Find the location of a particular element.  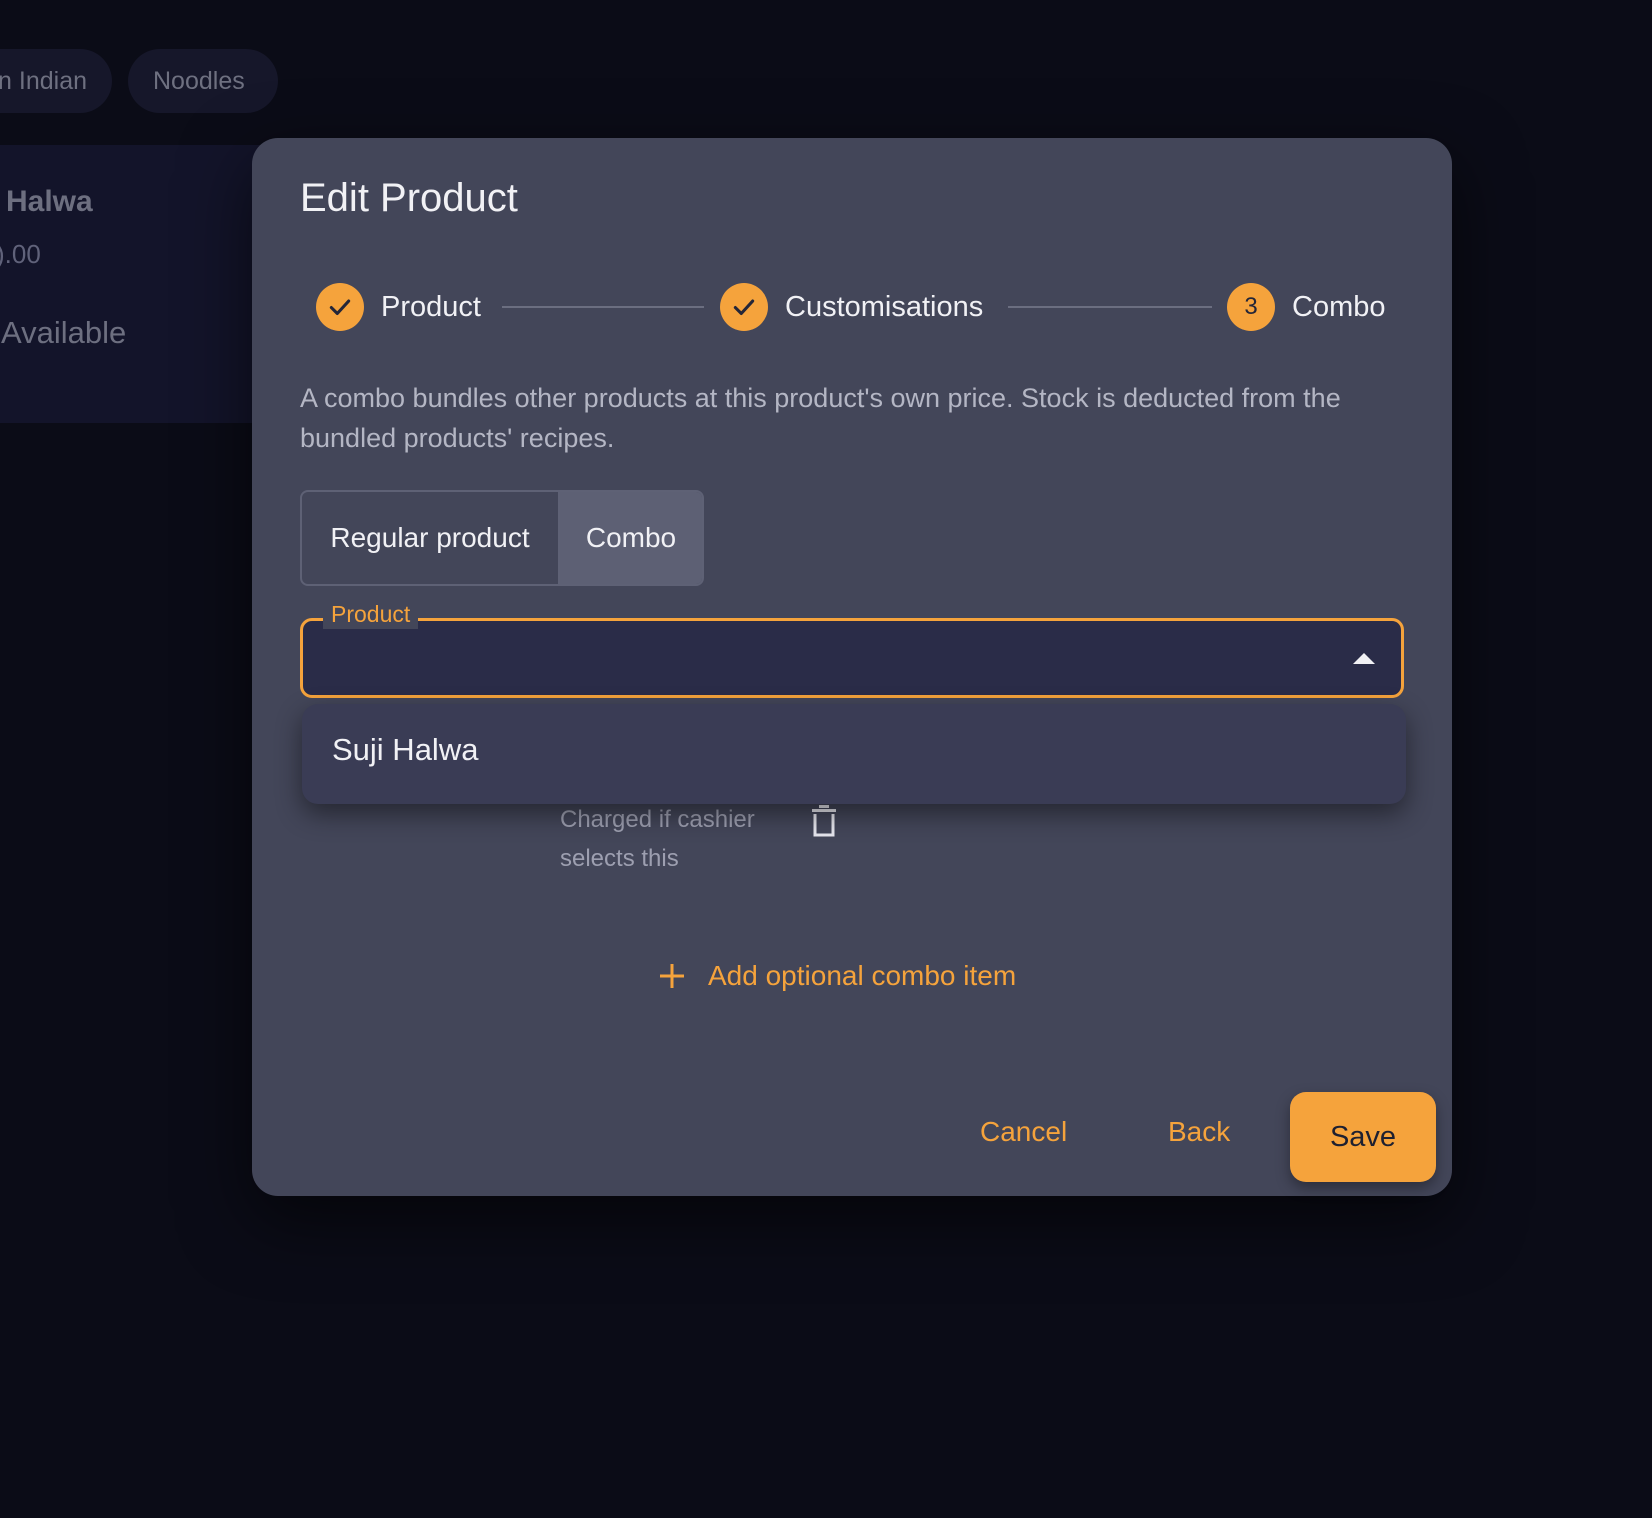

regular-product-toggle-button: Regular product is located at coordinates (431, 538).